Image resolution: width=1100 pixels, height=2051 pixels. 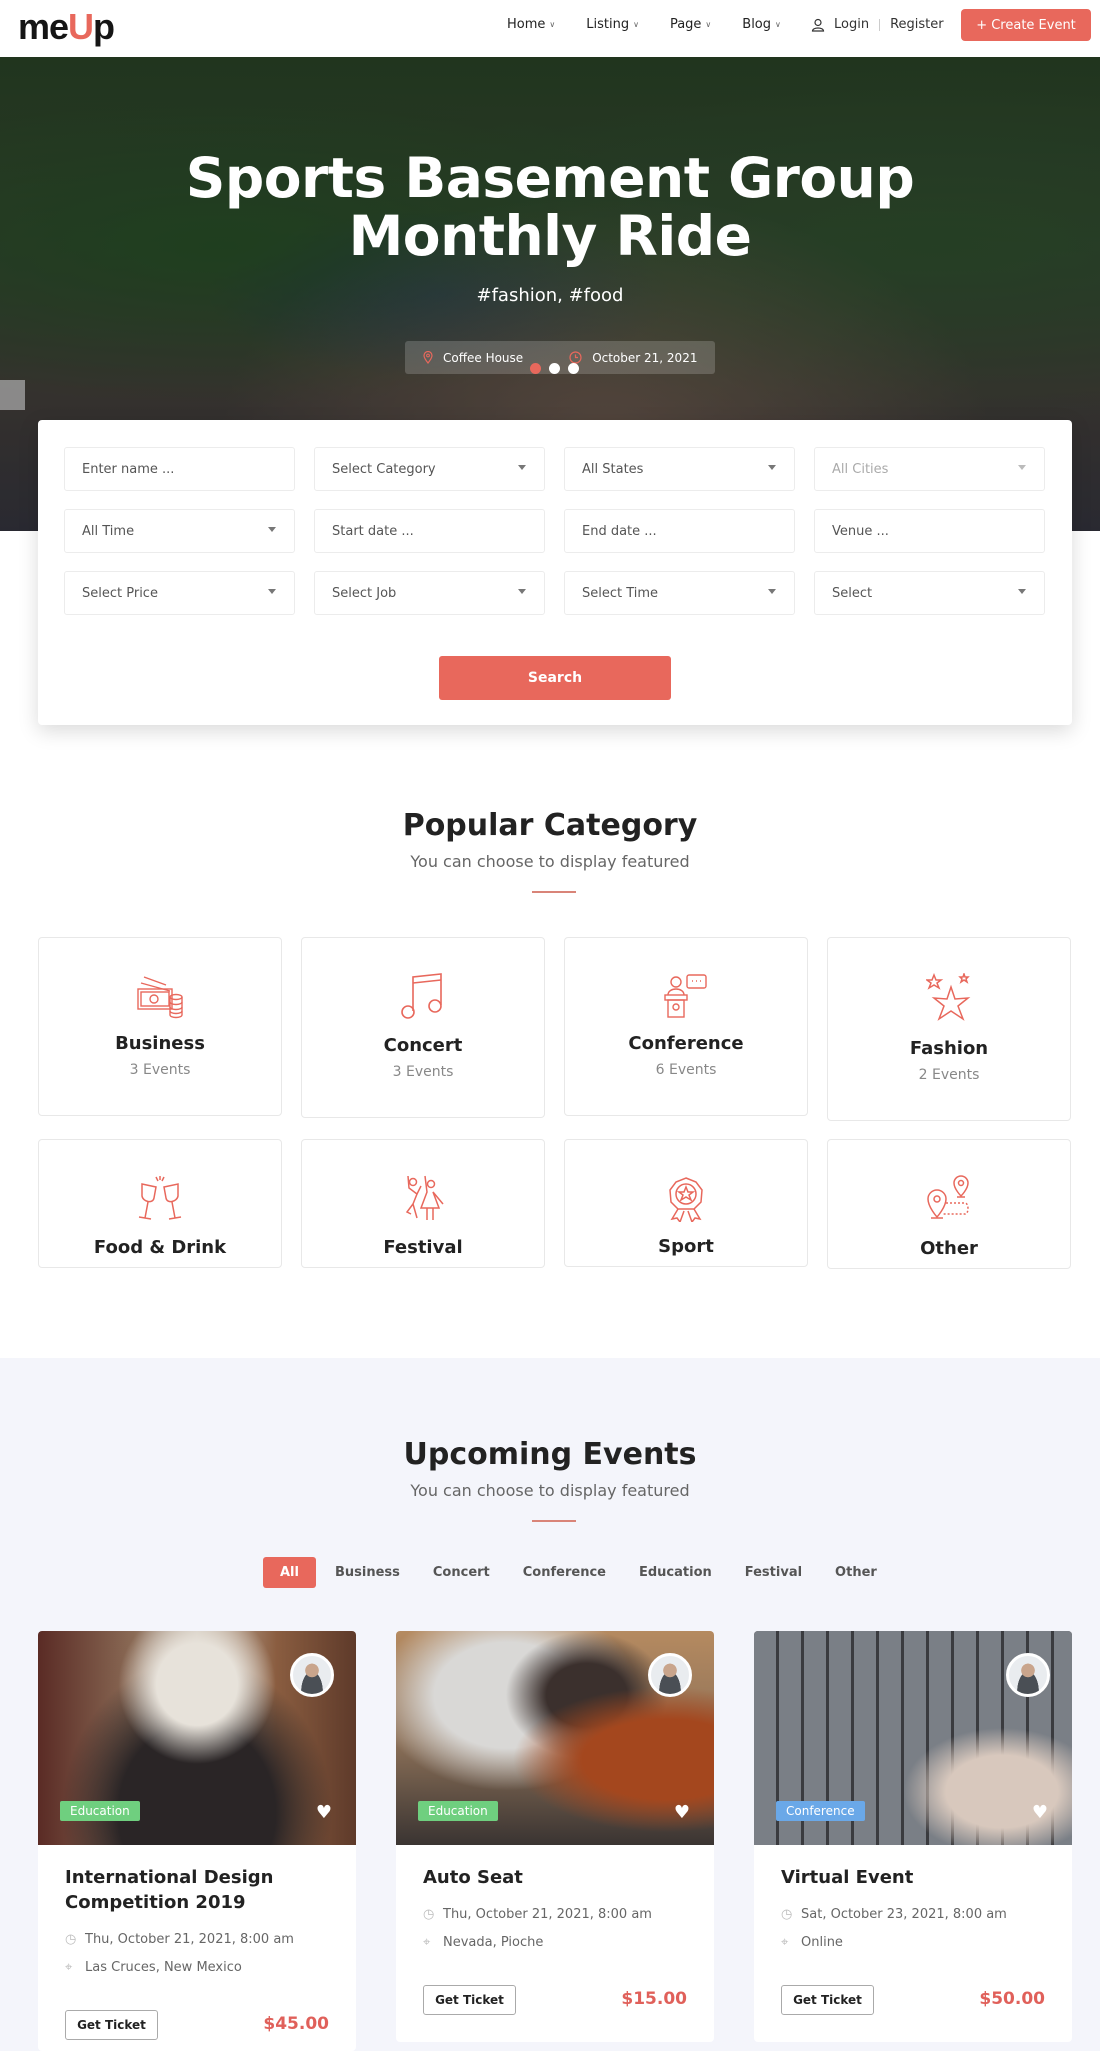 What do you see at coordinates (608, 24) in the screenshot?
I see `nav-label: Listing` at bounding box center [608, 24].